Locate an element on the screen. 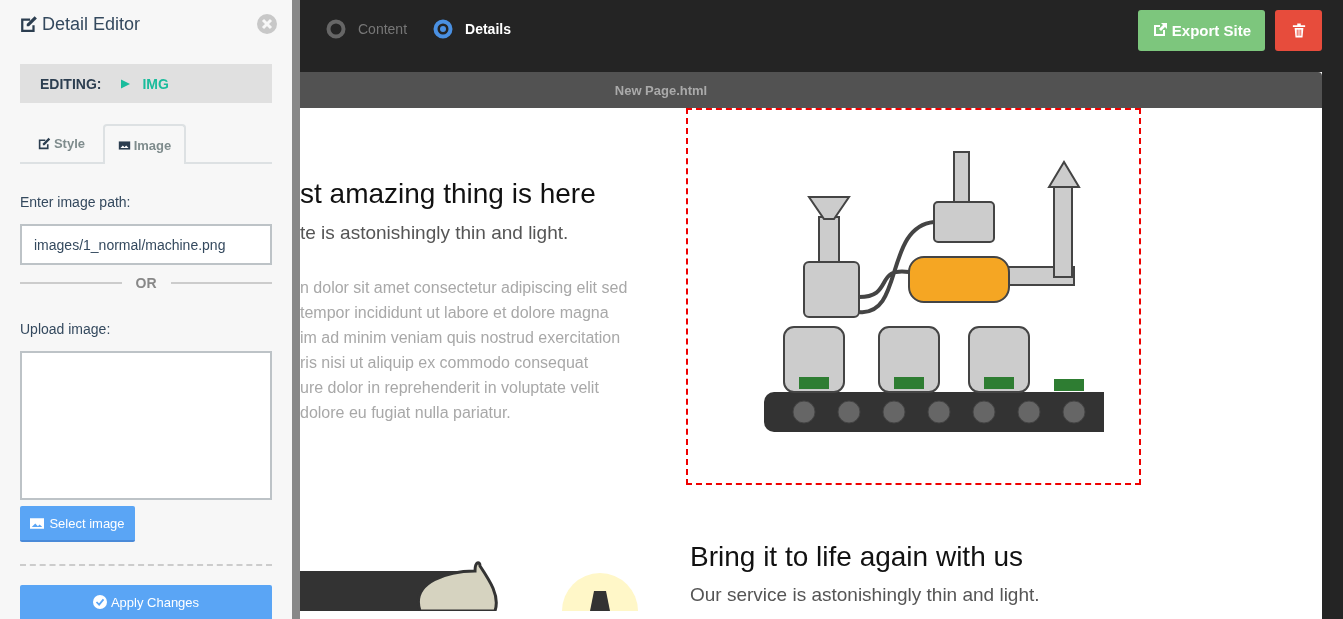 The image size is (1343, 619). panel-tab: Image is located at coordinates (144, 144).